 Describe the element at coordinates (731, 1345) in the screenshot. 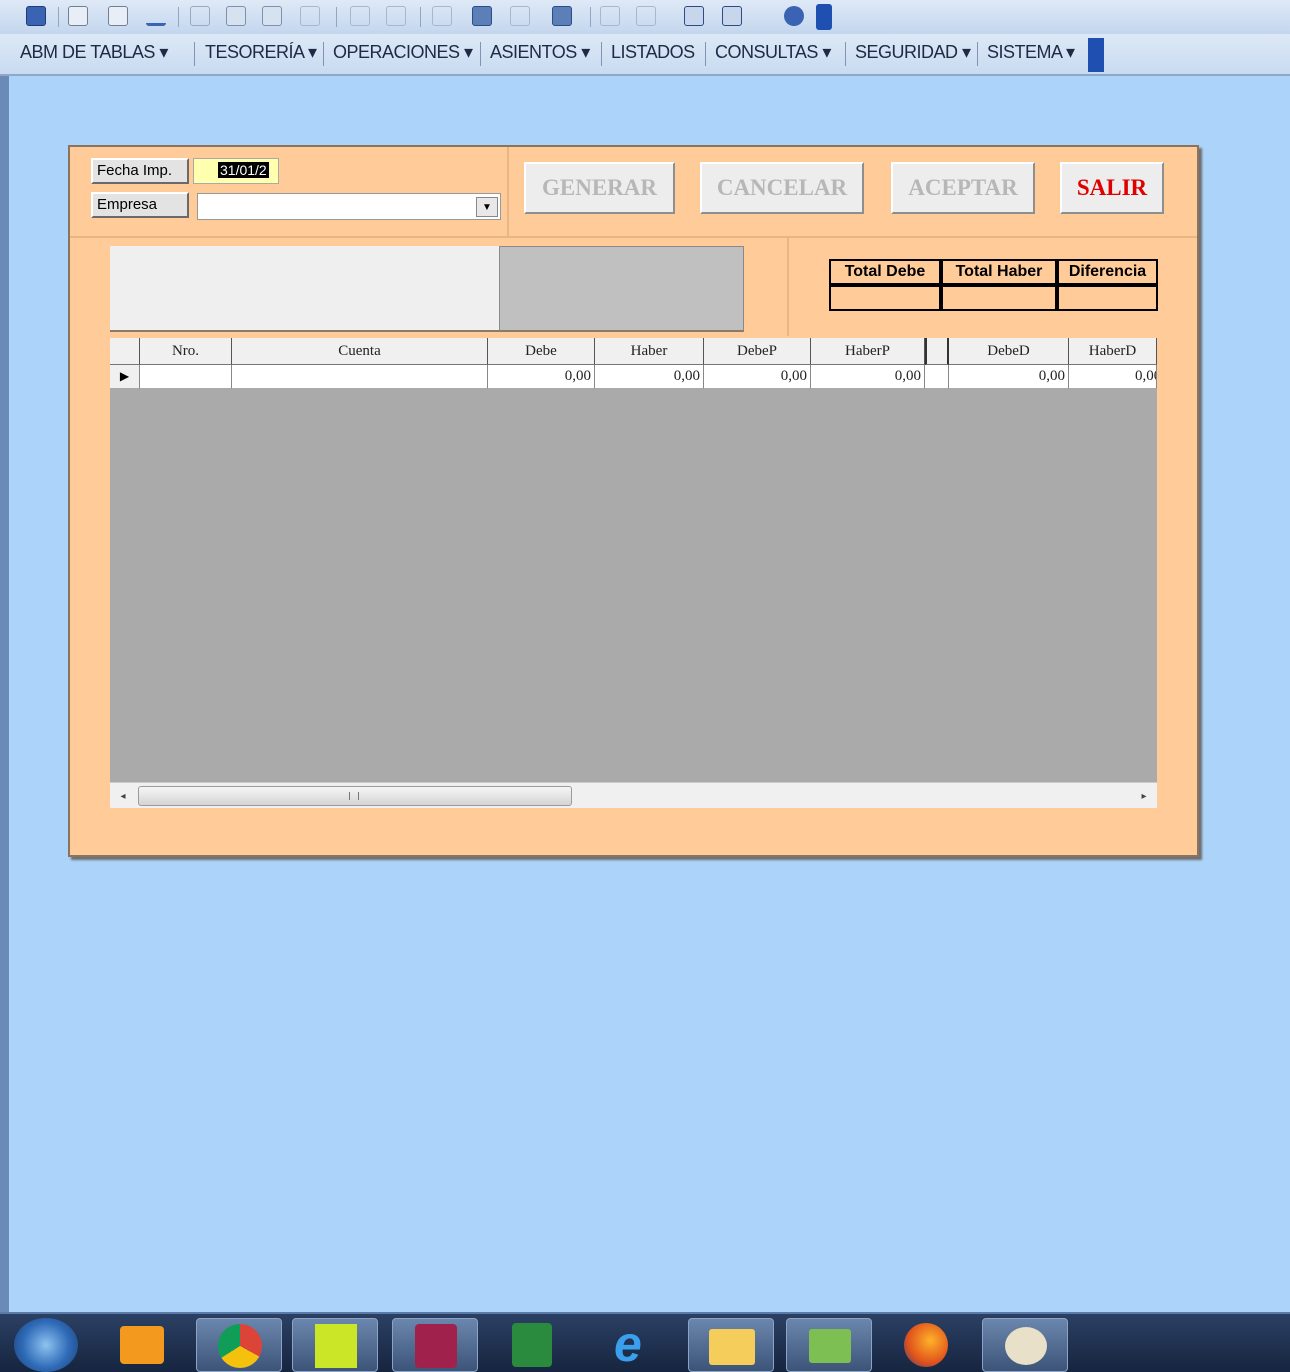

I see `file-explorer-icon` at that location.